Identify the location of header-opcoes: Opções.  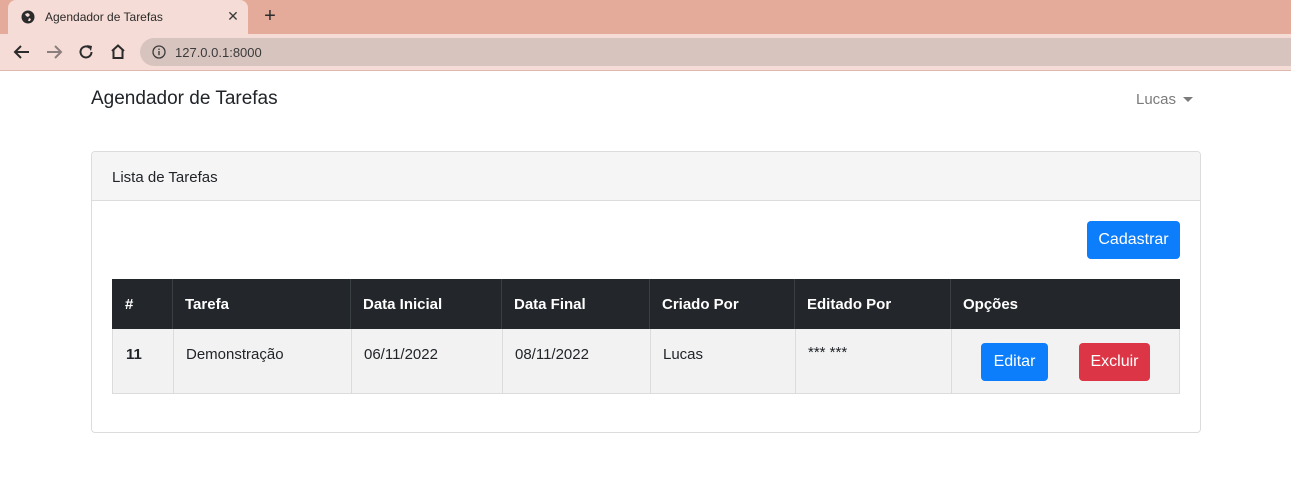
(991, 304).